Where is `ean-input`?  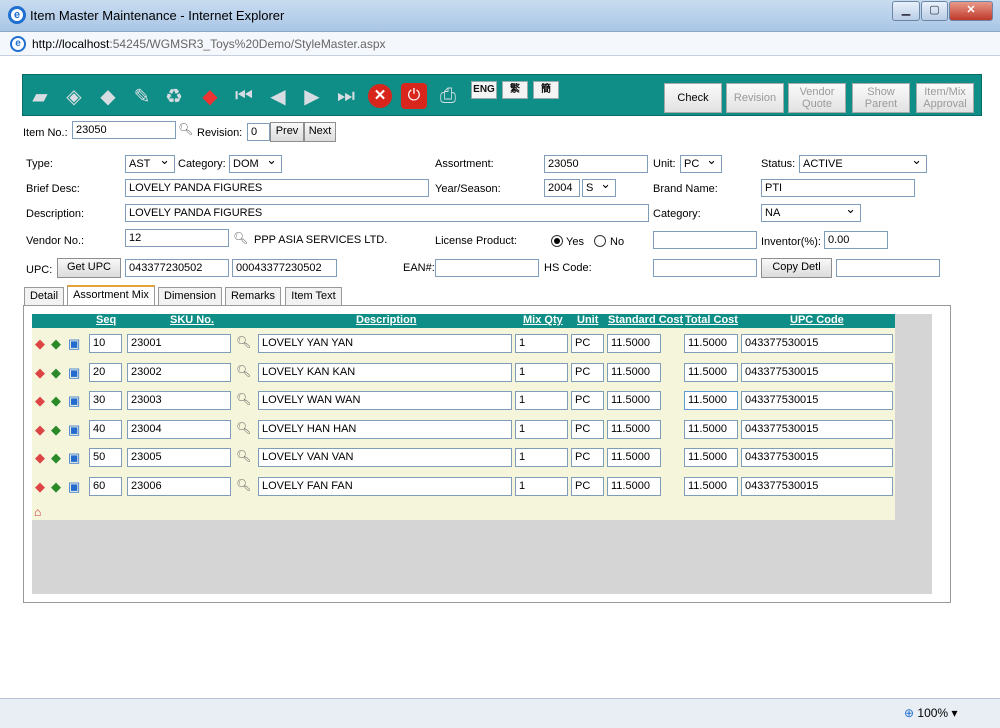
ean-input is located at coordinates (487, 268).